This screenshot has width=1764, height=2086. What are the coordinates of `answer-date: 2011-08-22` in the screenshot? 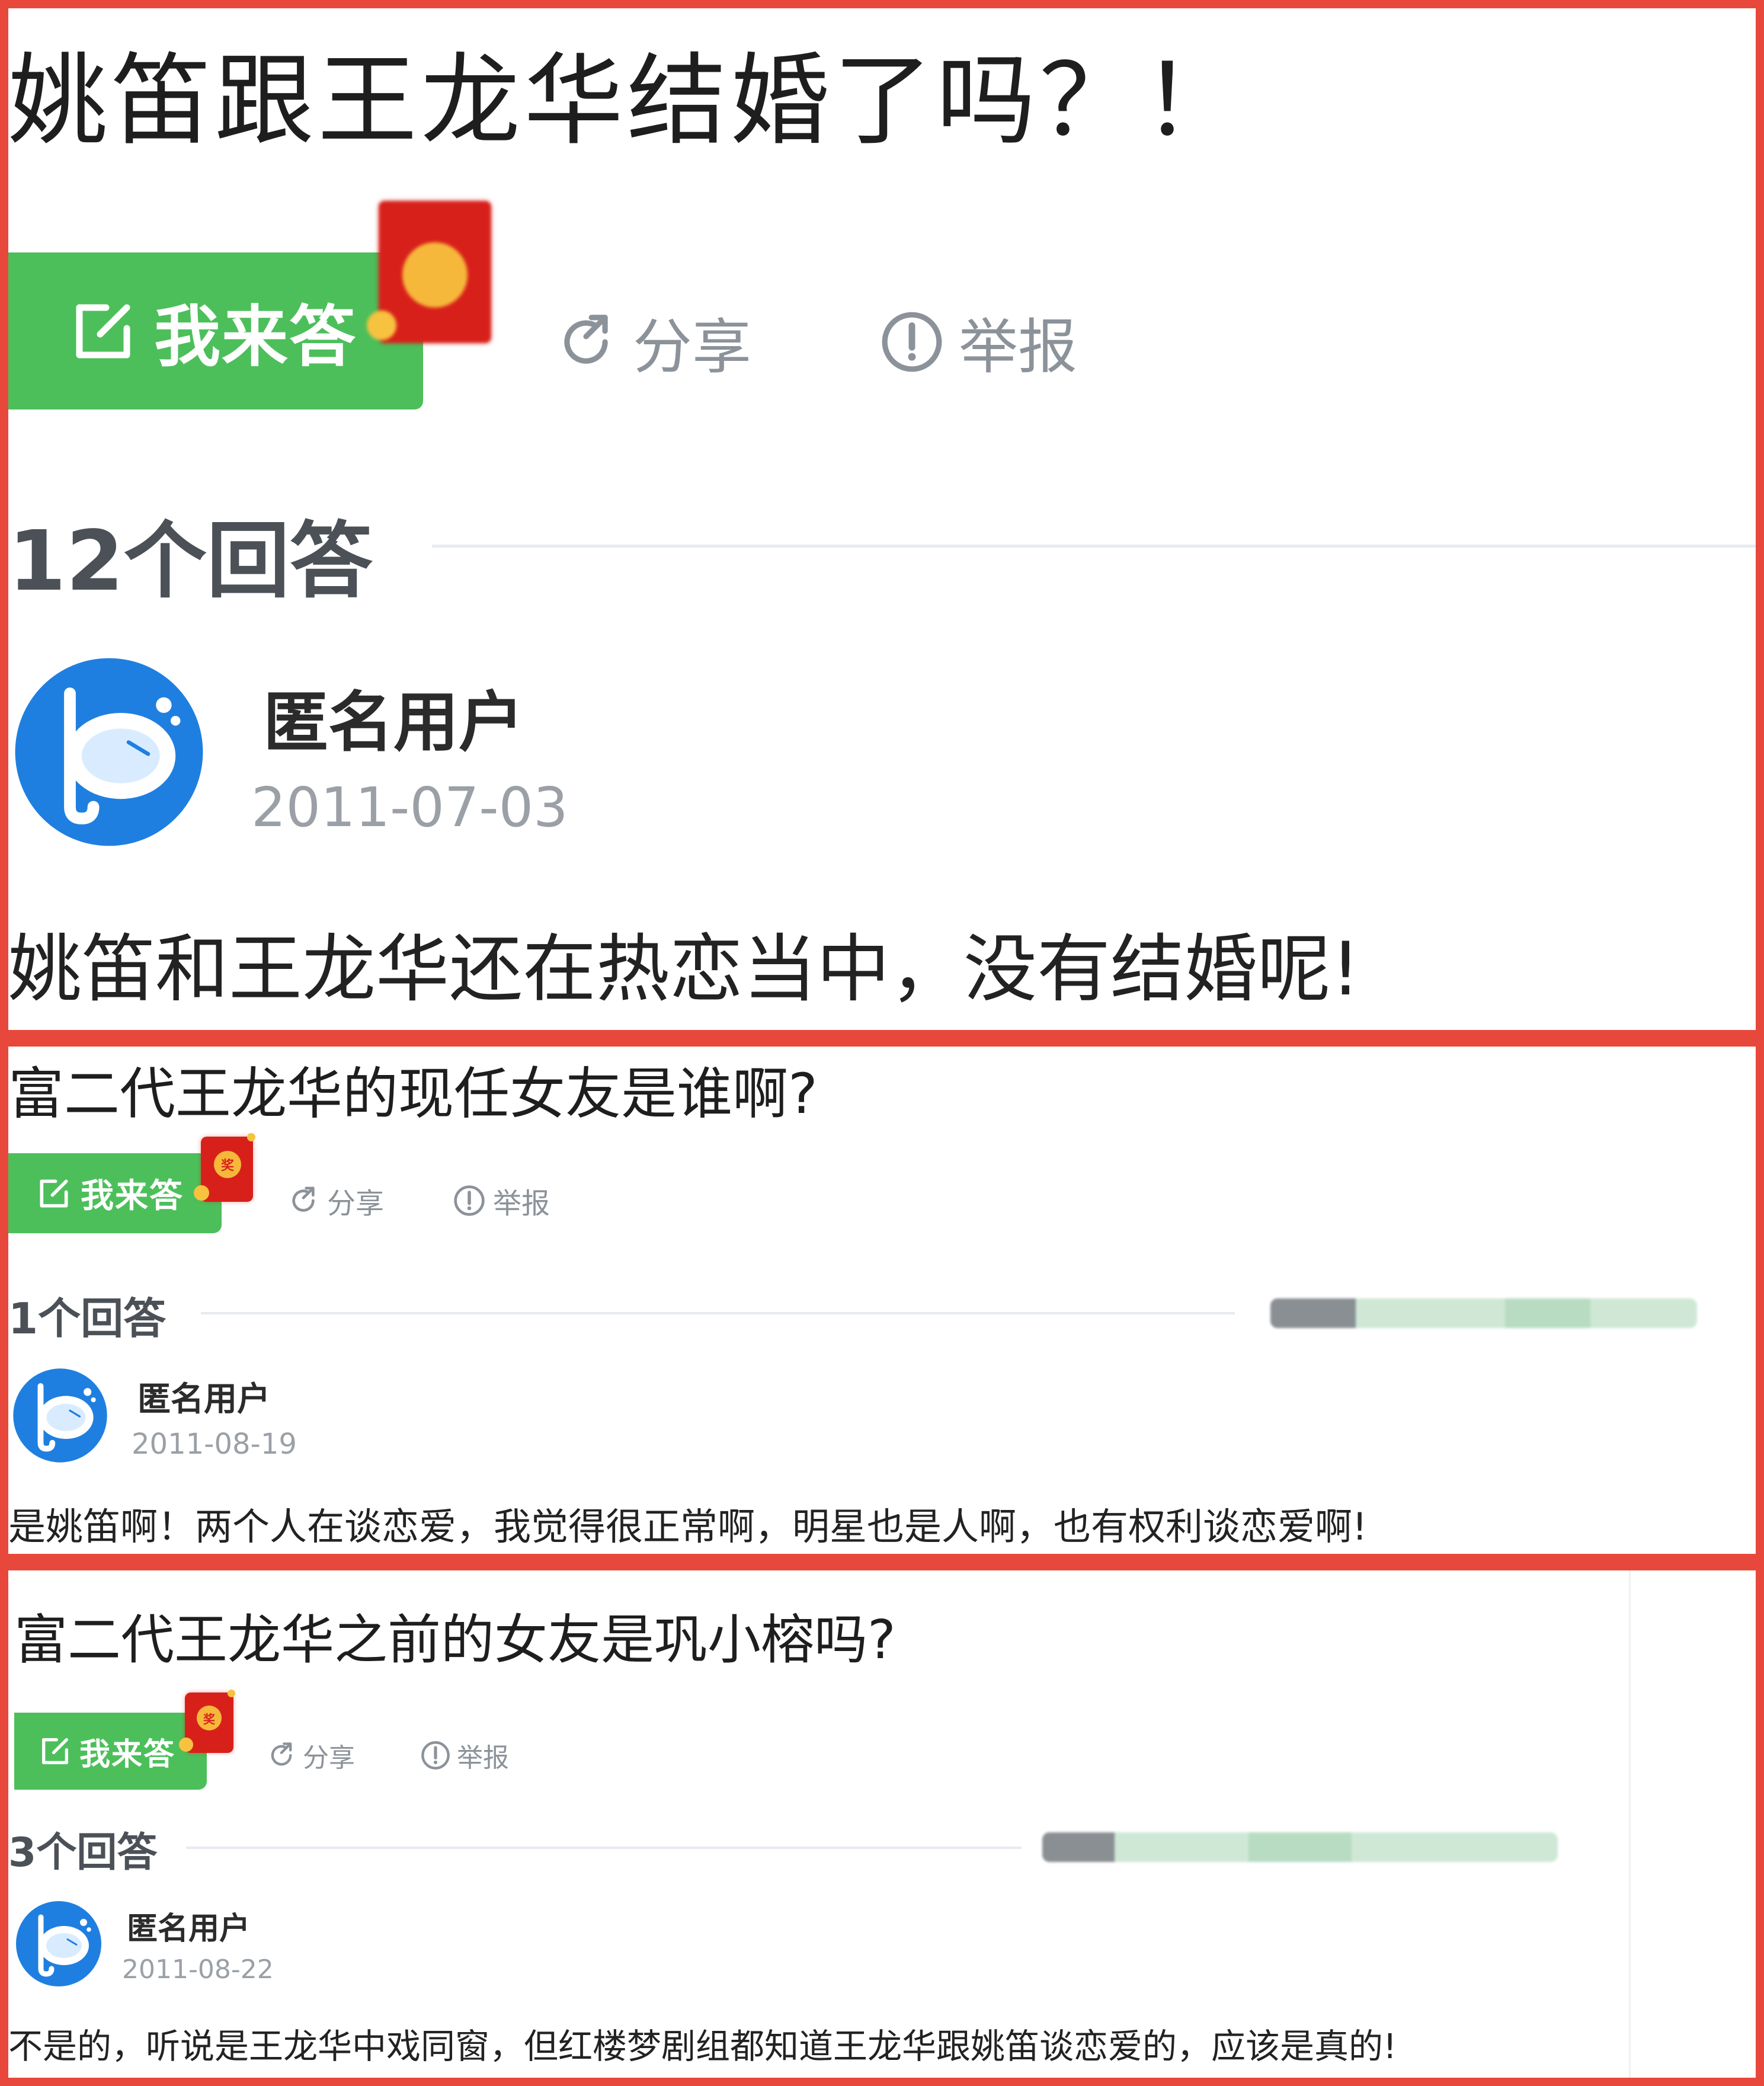 It's located at (198, 1969).